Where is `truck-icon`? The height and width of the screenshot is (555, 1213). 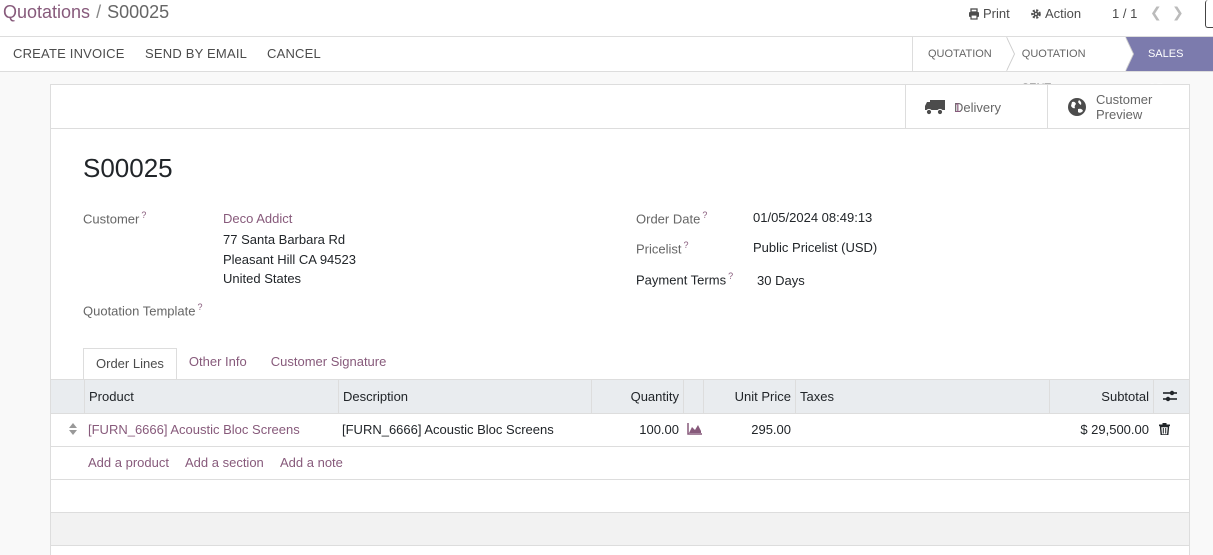
truck-icon is located at coordinates (935, 107).